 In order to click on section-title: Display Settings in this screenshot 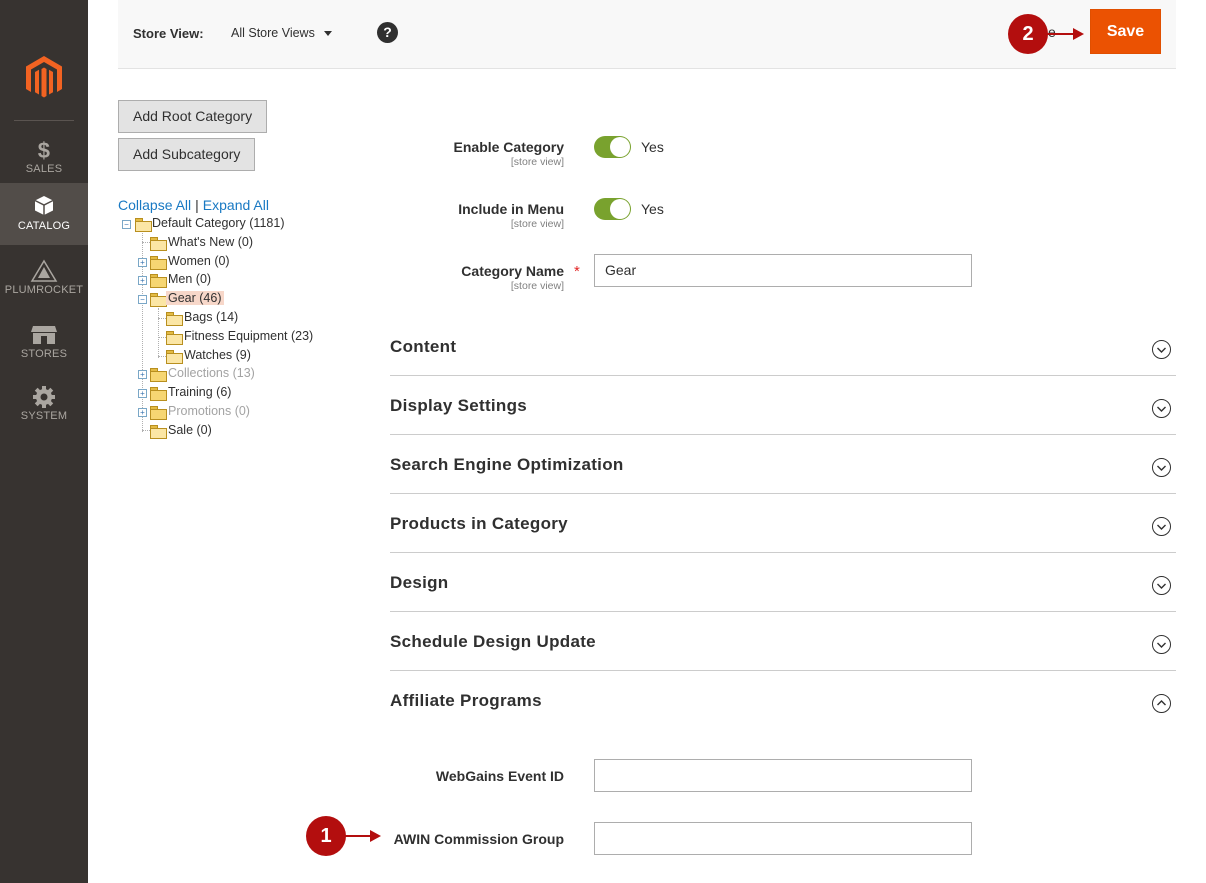, I will do `click(459, 405)`.